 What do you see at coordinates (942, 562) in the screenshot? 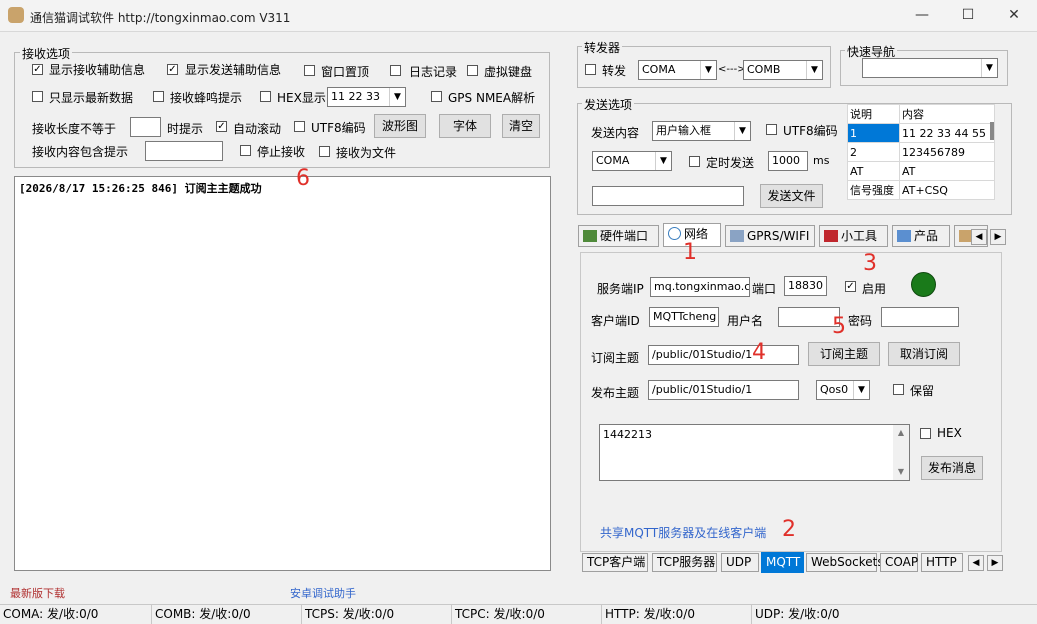
I see `tab-http: HTTP` at bounding box center [942, 562].